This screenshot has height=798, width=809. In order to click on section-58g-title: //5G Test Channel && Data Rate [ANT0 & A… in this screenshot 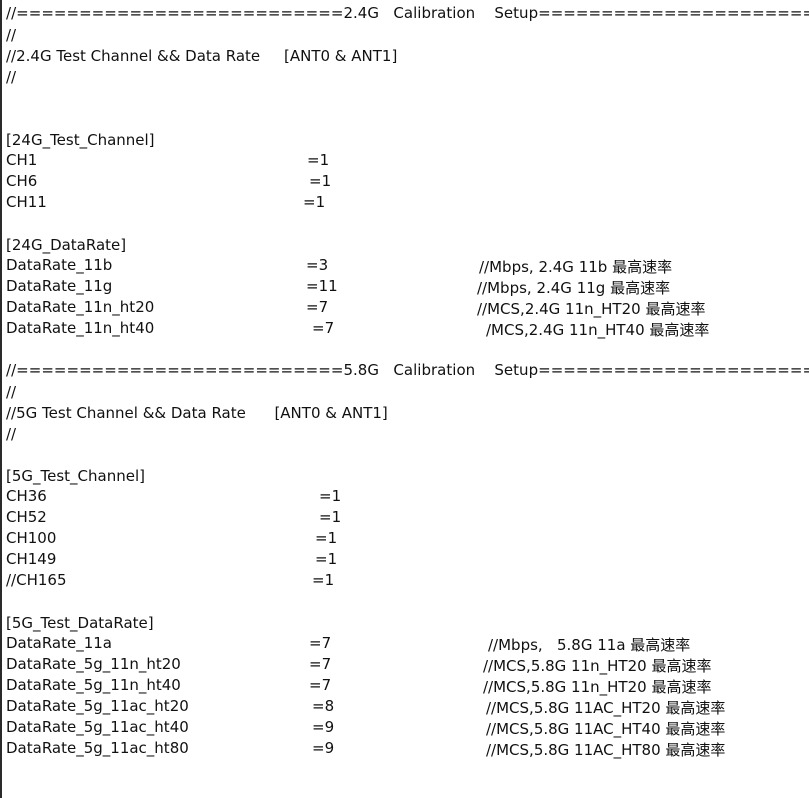, I will do `click(197, 413)`.